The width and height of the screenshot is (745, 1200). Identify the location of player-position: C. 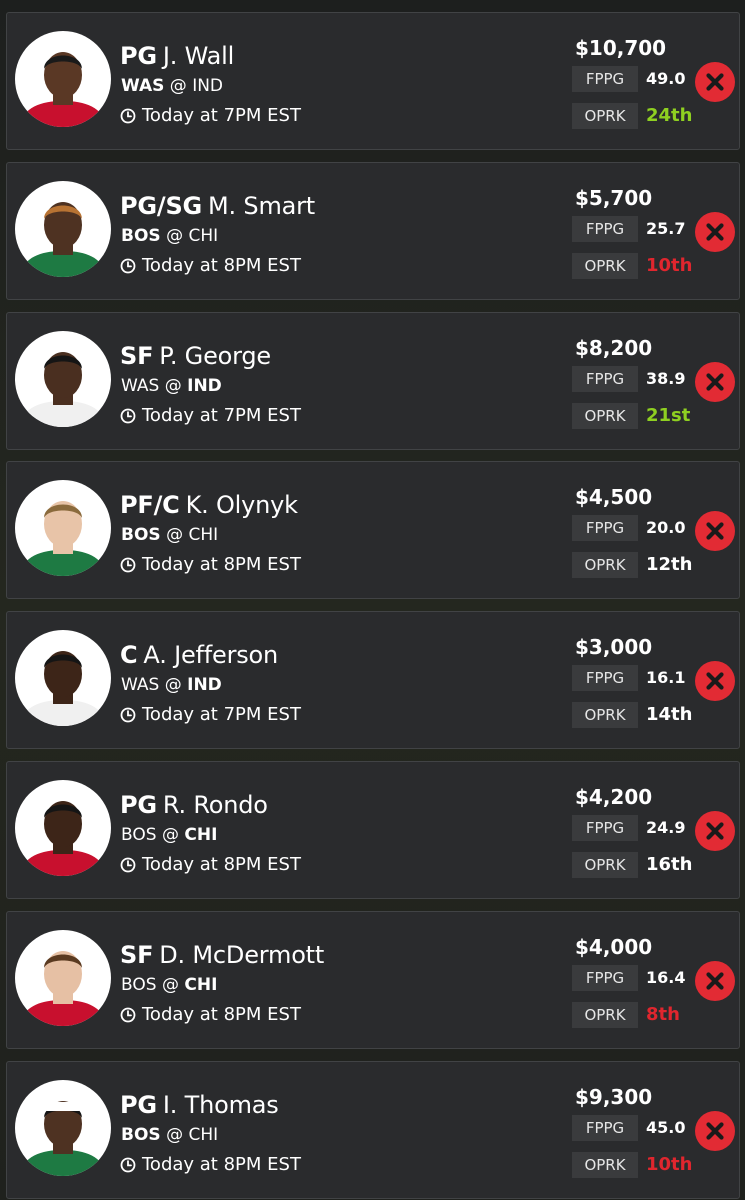
(129, 655).